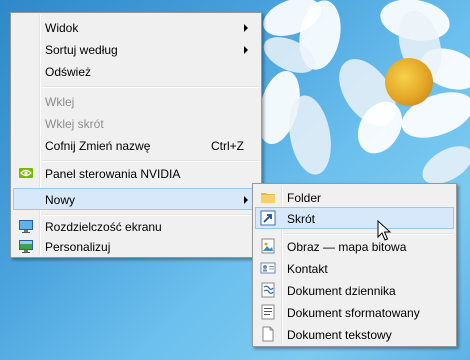 The height and width of the screenshot is (360, 470). What do you see at coordinates (268, 268) in the screenshot?
I see `contact-icon` at bounding box center [268, 268].